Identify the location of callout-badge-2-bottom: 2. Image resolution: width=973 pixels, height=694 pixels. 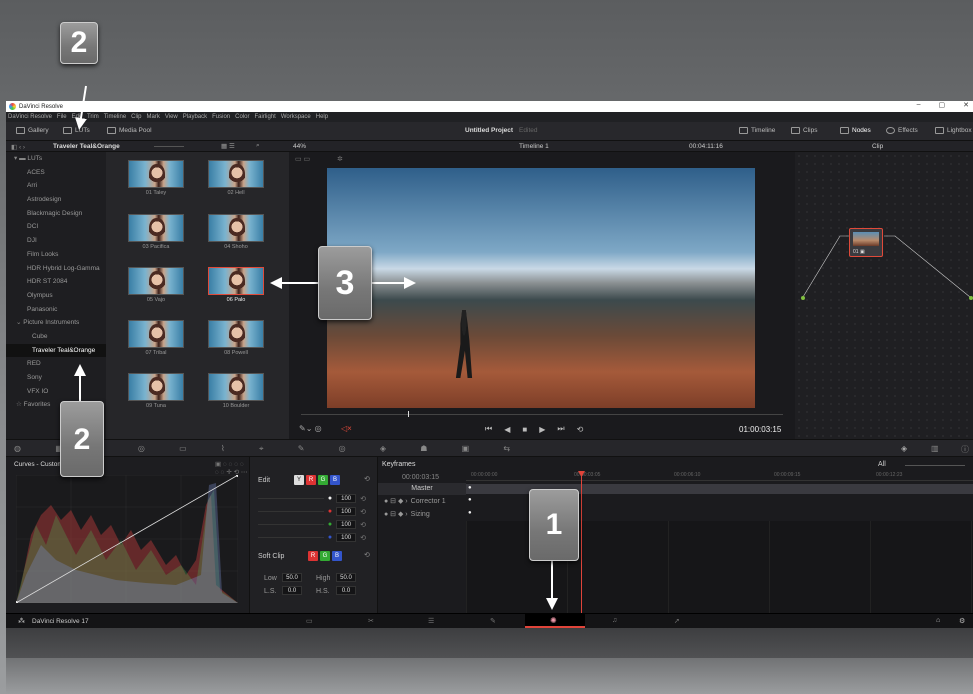
(82, 439).